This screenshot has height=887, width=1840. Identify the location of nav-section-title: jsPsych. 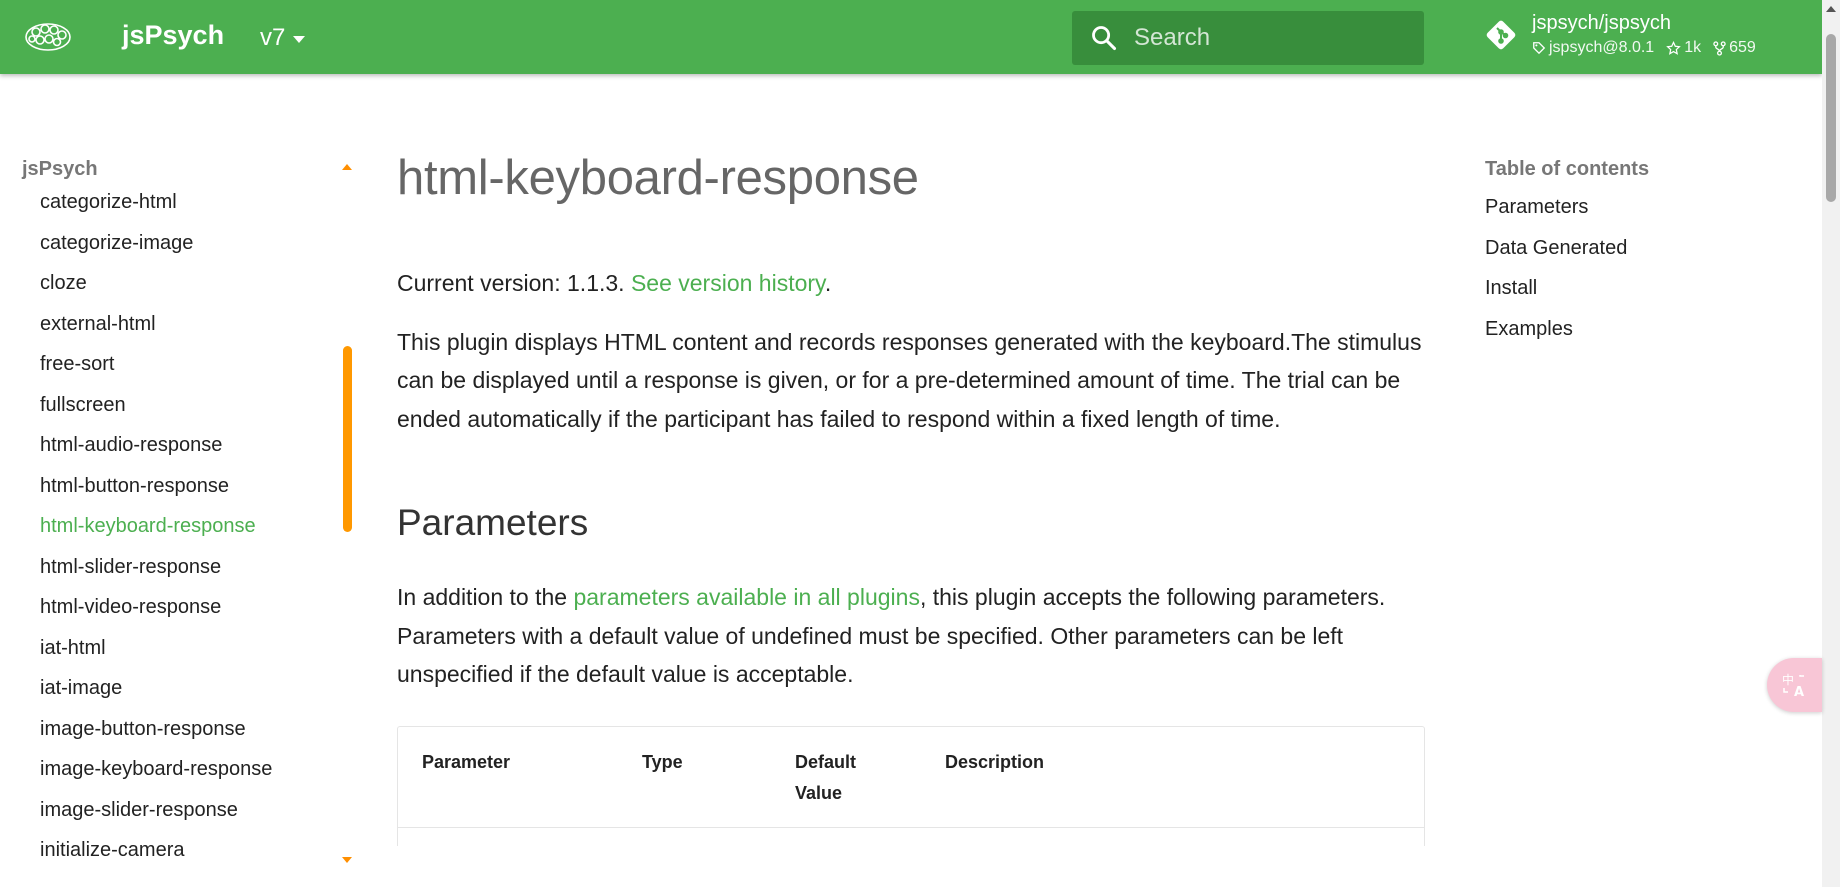
(60, 169).